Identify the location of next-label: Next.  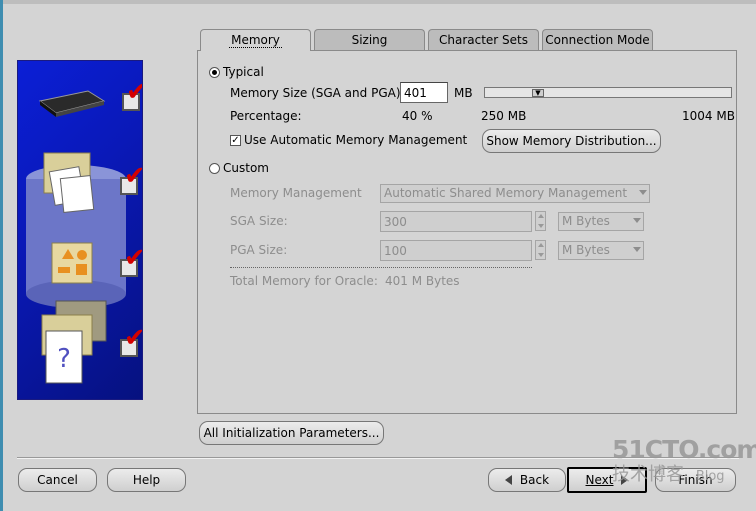
(599, 480).